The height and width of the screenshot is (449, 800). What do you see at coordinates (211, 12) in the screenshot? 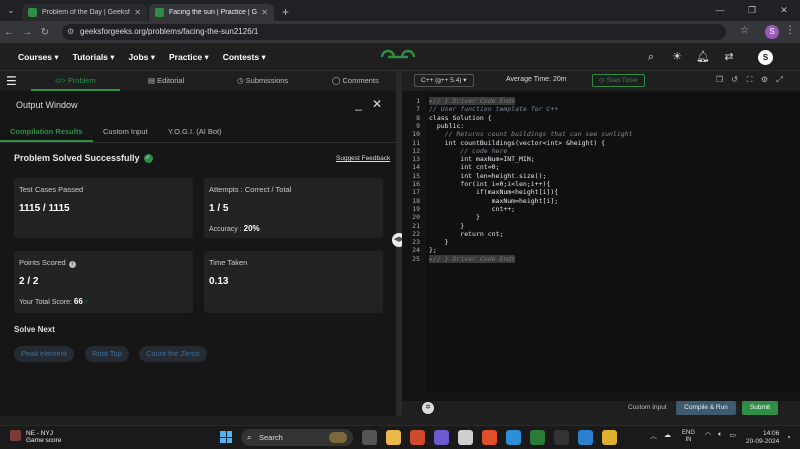
I see `browser-tab-facing-sun: Facing the sun | Practice | Geek... ✕` at bounding box center [211, 12].